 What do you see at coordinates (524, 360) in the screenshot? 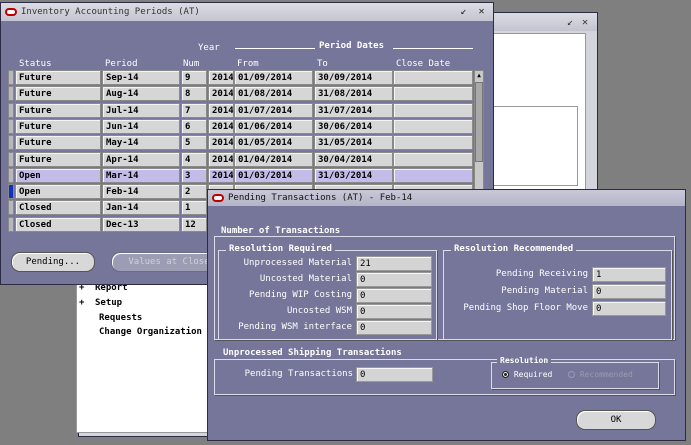
I see `resolution-title: Resolution` at bounding box center [524, 360].